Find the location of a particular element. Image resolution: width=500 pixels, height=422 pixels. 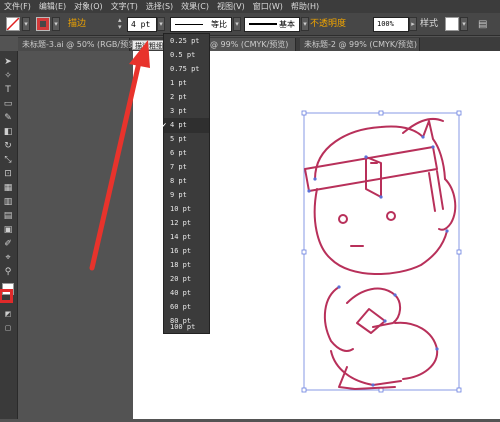

brush-dropdown: ▾ is located at coordinates (305, 24).